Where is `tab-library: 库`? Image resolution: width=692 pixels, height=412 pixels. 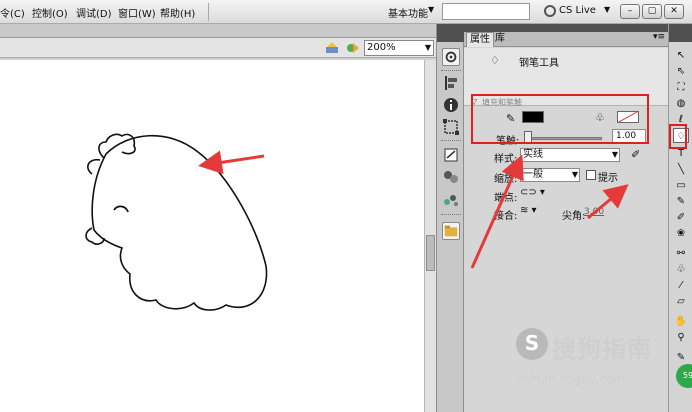 tab-library: 库 is located at coordinates (500, 39).